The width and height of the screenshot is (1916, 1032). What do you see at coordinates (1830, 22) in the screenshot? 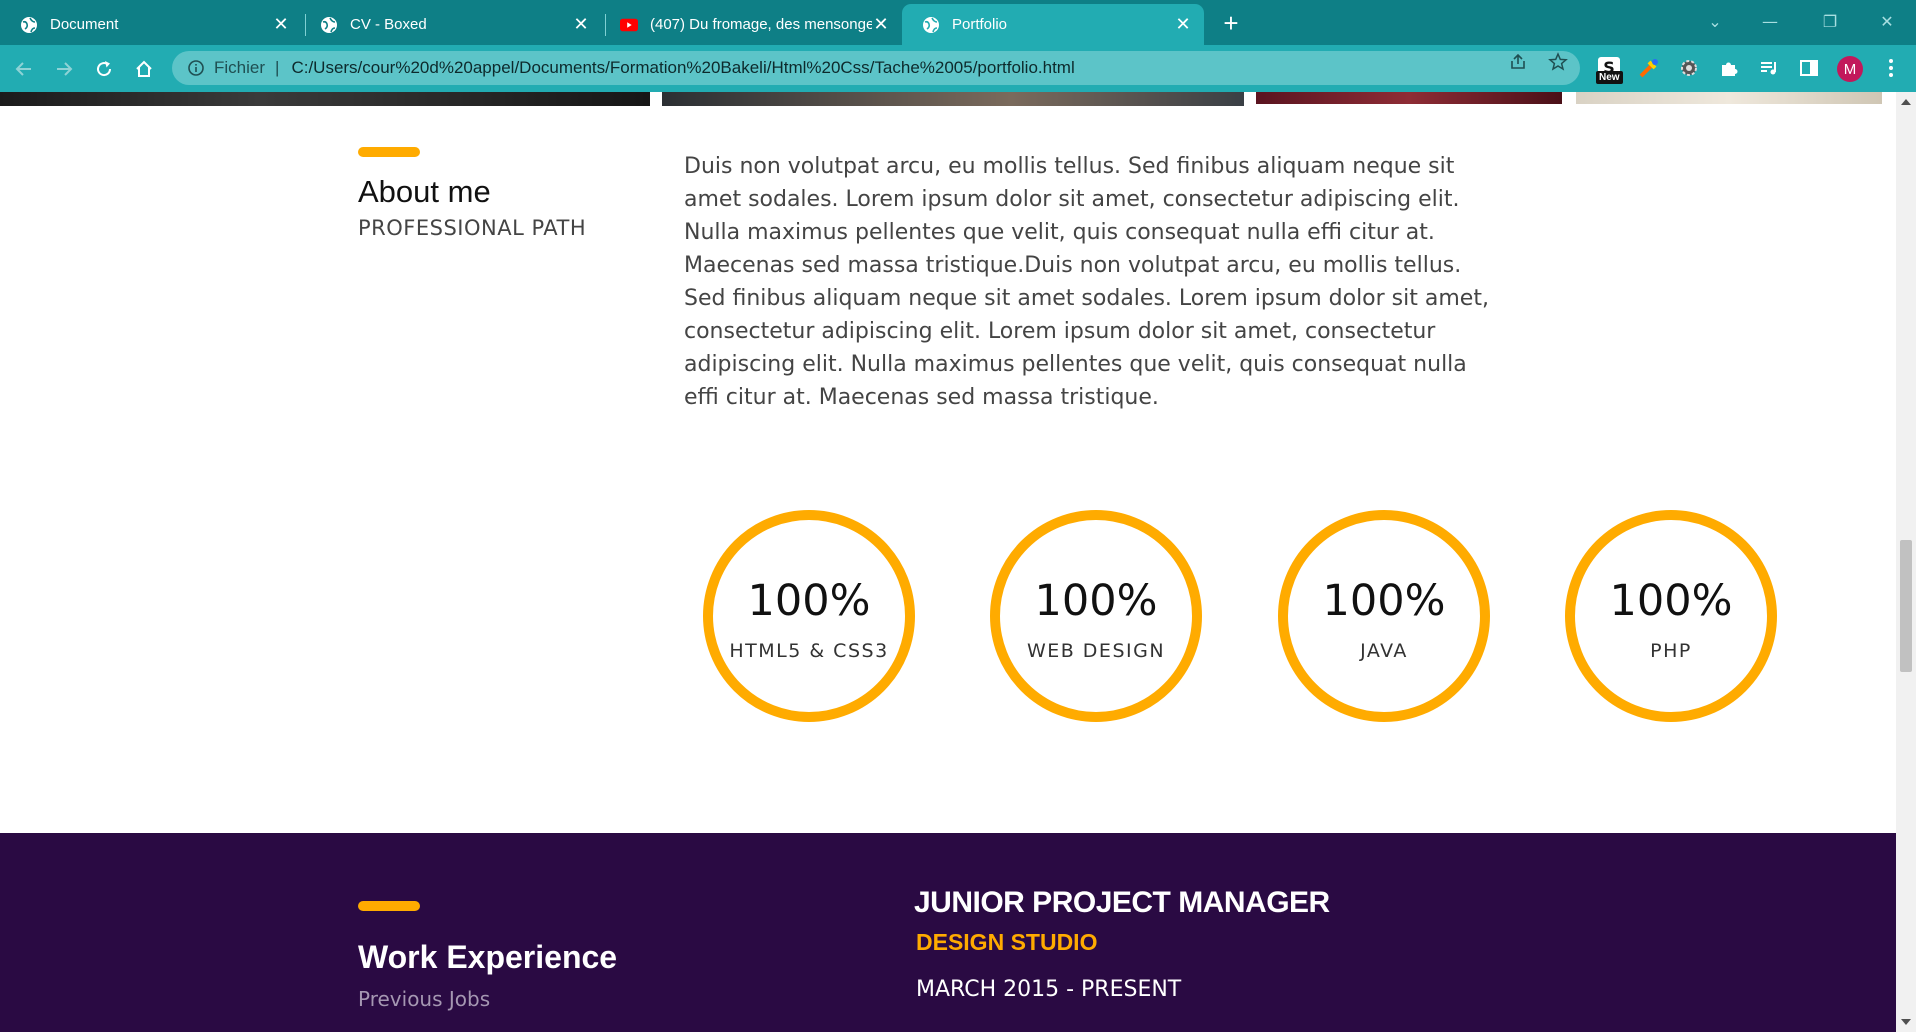
I see `restore-icon: ❐` at bounding box center [1830, 22].